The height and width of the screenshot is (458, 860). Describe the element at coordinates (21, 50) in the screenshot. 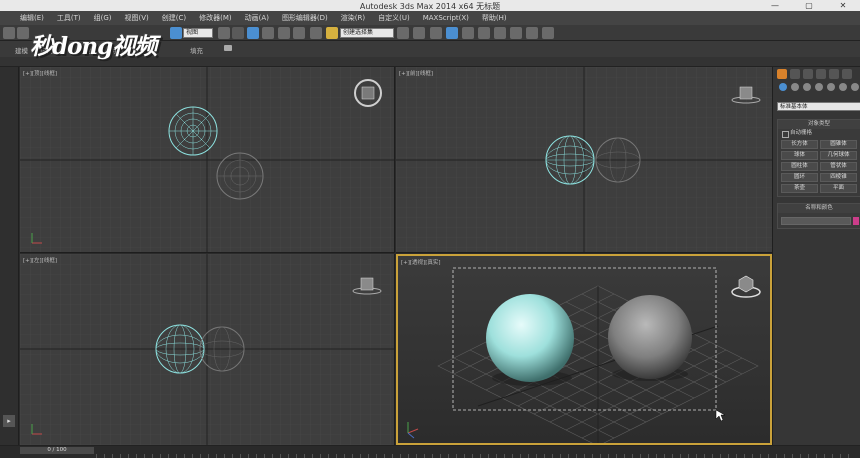

I see `ribbon-tab-modeling: 建模` at that location.